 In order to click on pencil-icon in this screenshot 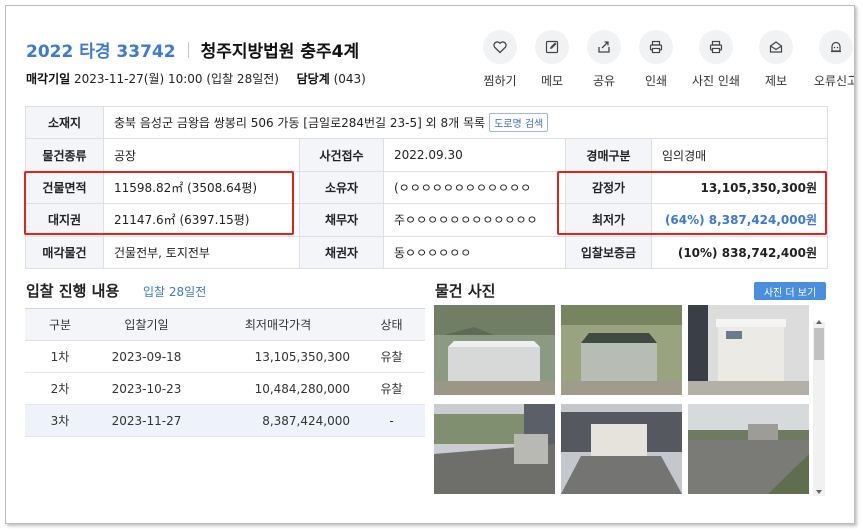, I will do `click(552, 47)`.